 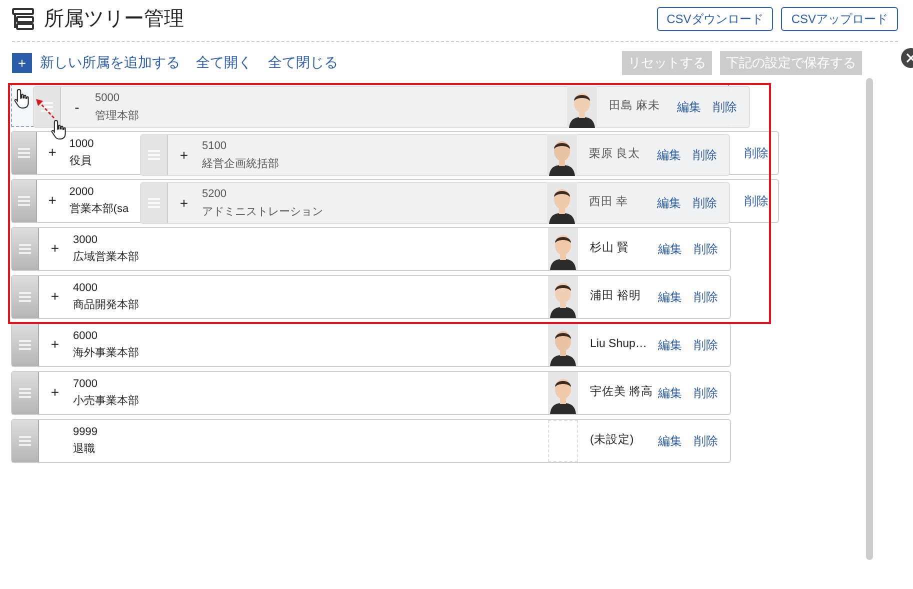 I want to click on department-name: 小売事業本部, so click(x=106, y=401).